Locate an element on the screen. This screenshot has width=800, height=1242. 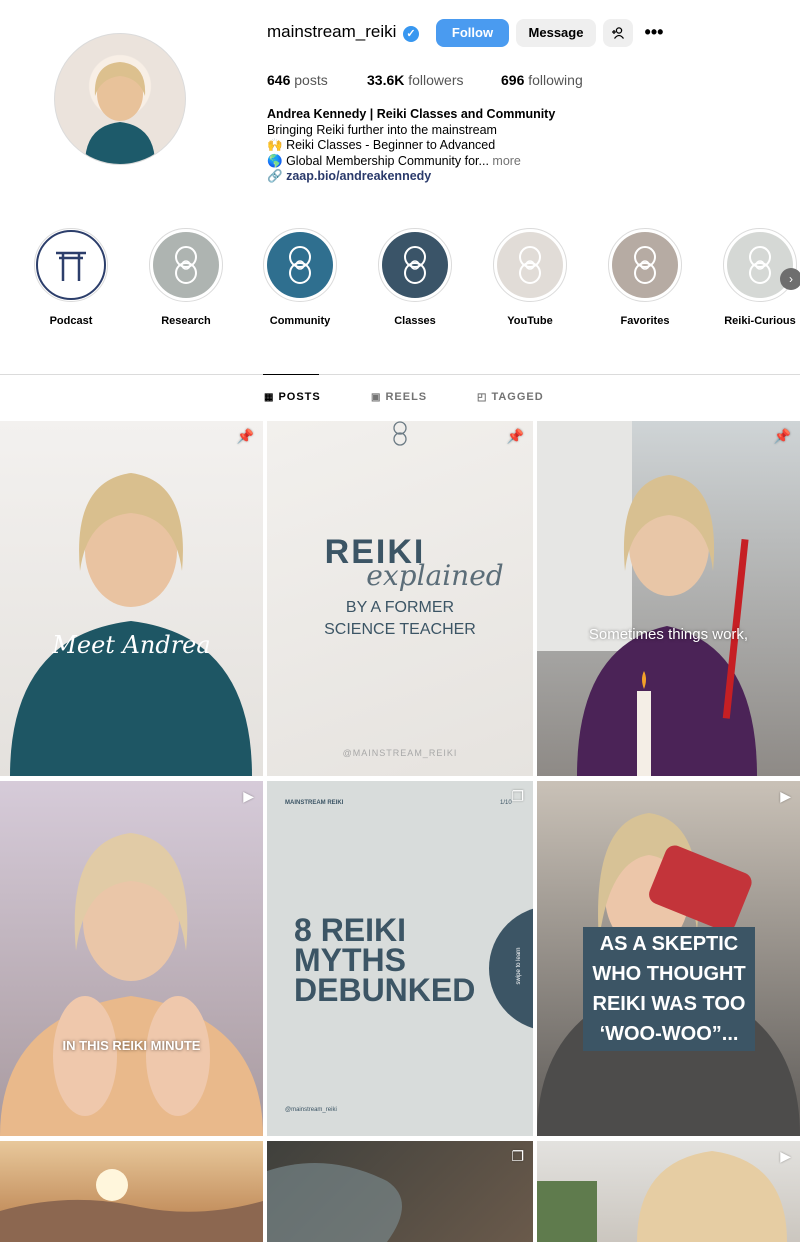
posts-count: 646 posts is located at coordinates (297, 80).